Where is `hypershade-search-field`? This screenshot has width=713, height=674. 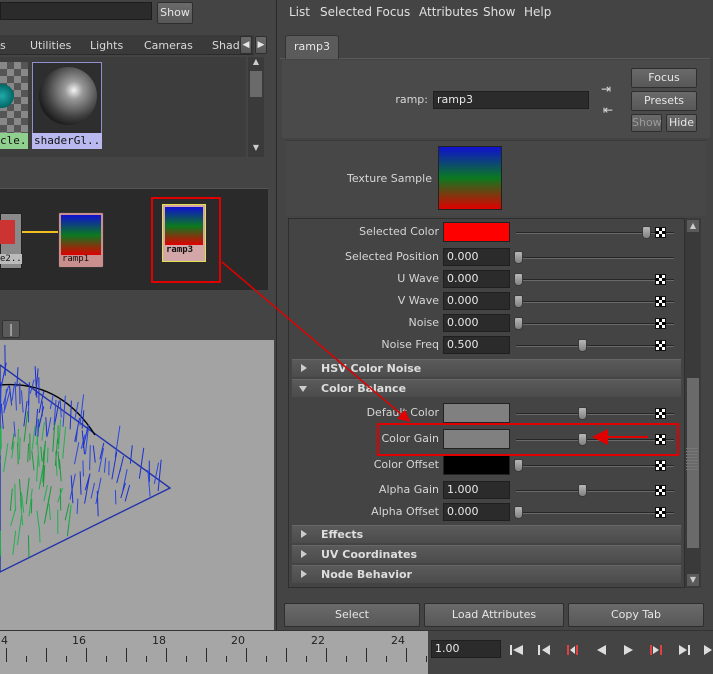
hypershade-search-field is located at coordinates (76, 11).